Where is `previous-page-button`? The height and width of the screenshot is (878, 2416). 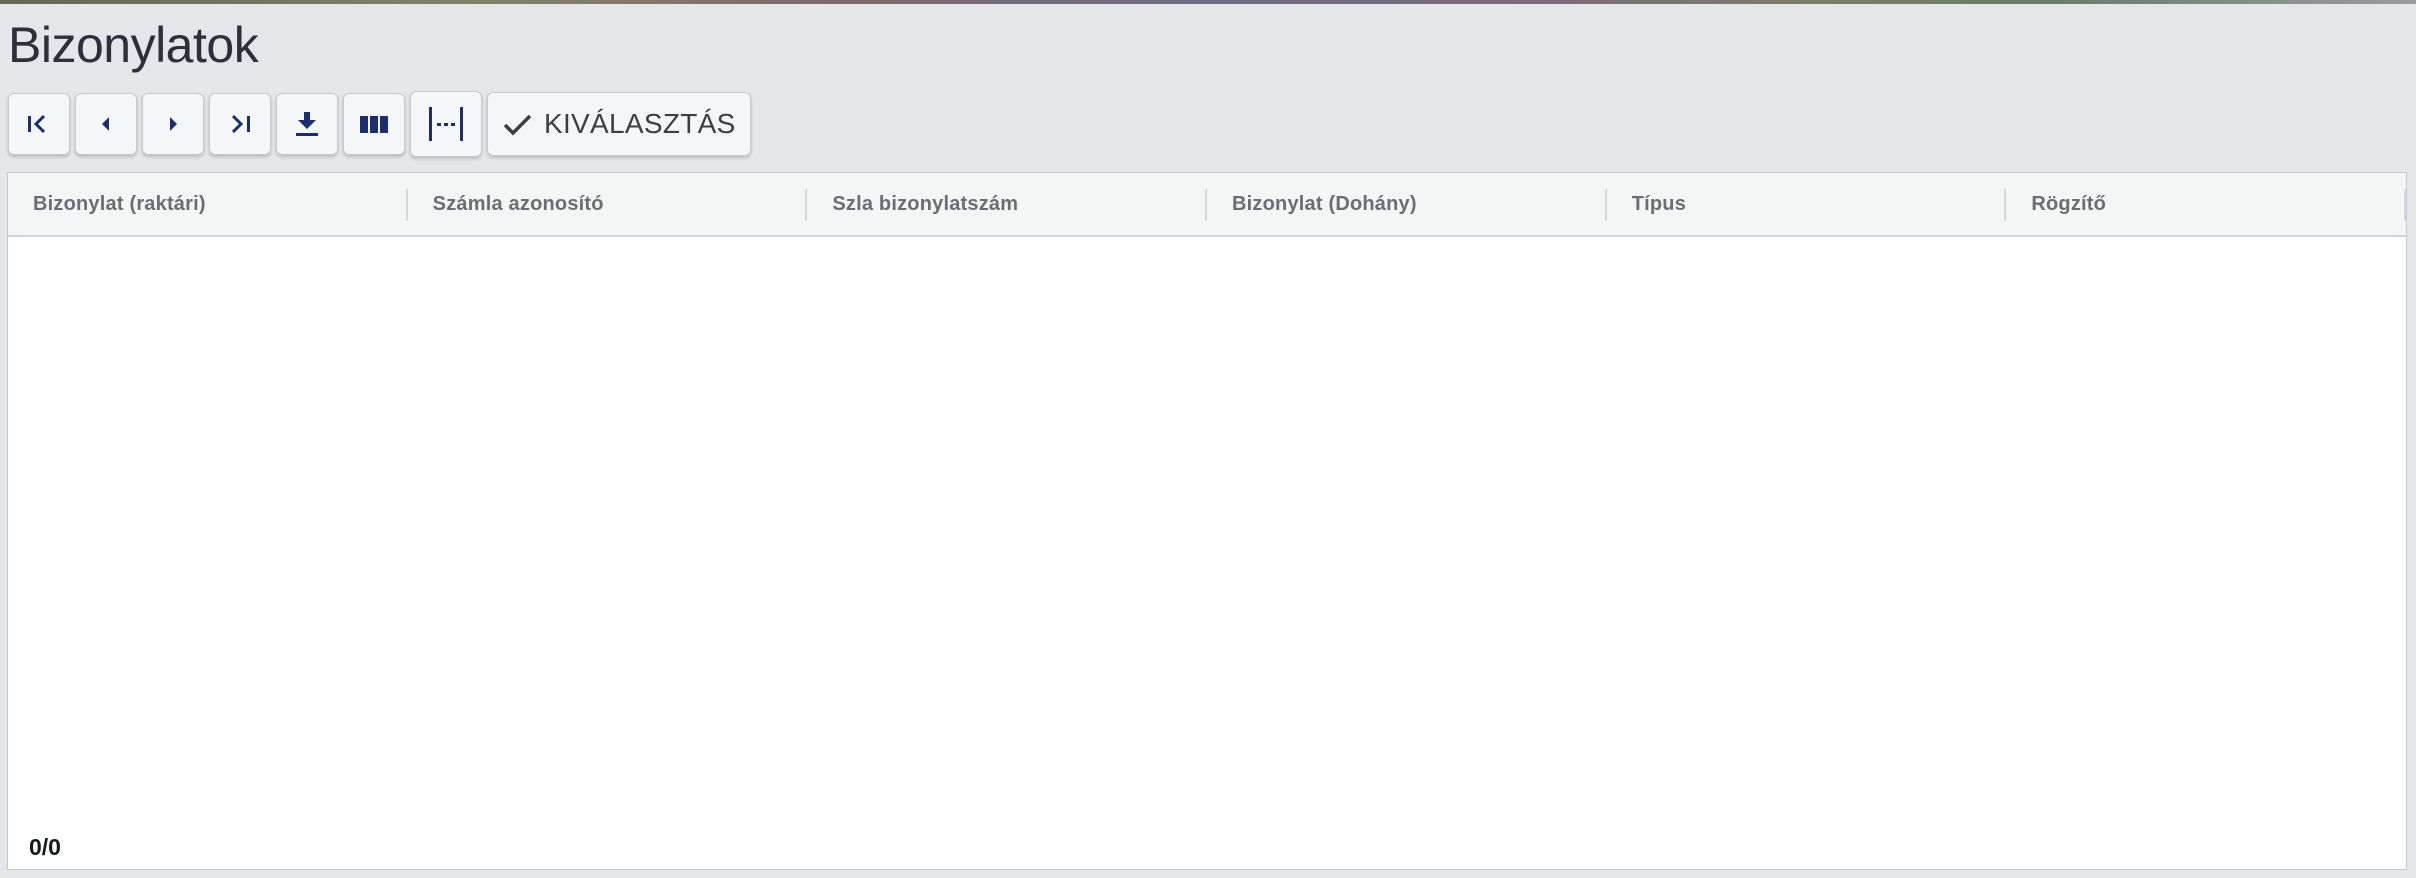 previous-page-button is located at coordinates (106, 124).